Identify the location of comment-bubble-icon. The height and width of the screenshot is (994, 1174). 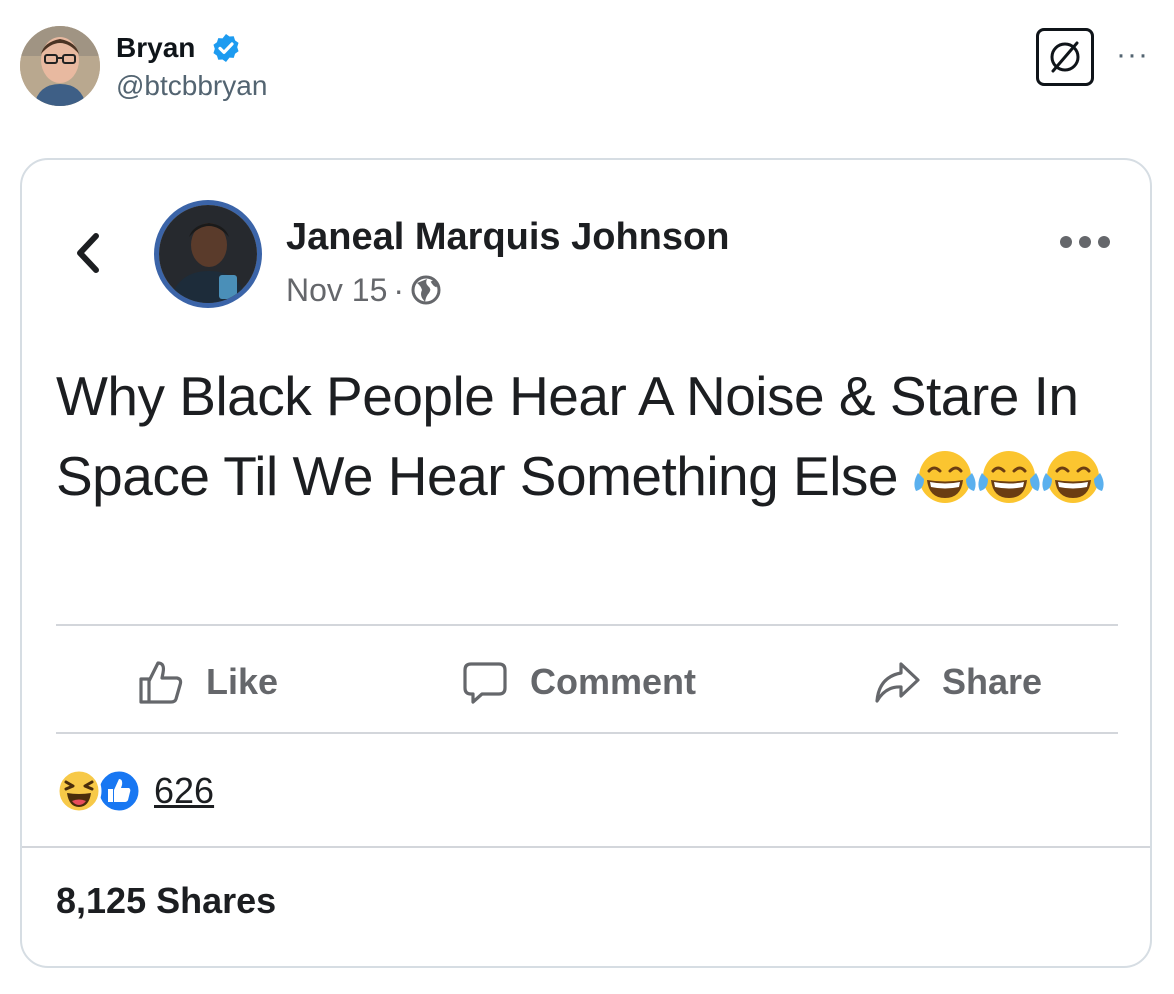
(485, 683).